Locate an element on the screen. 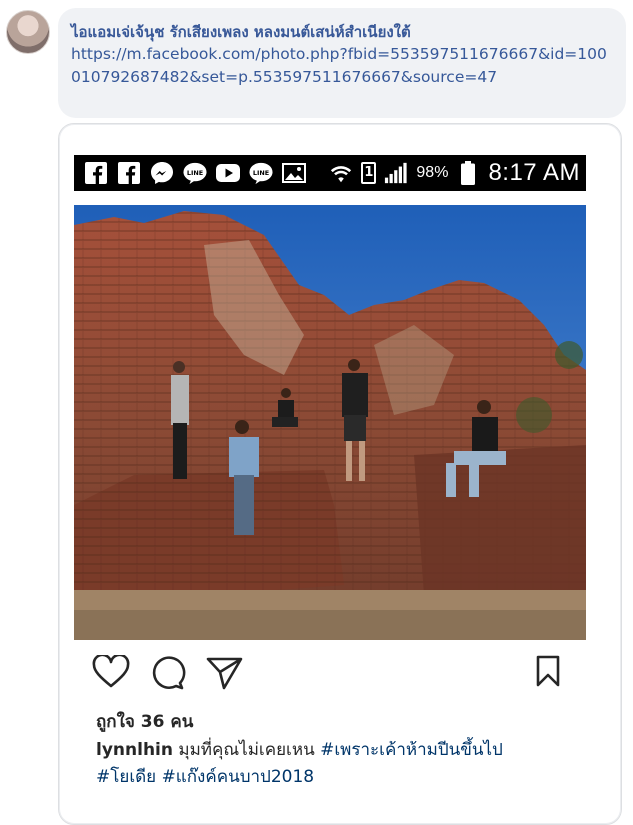  post-actions is located at coordinates (332, 674).